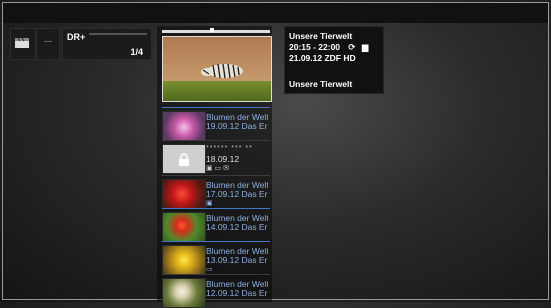 The width and height of the screenshot is (551, 308). Describe the element at coordinates (184, 126) in the screenshot. I see `pink-flower-thumbnail` at that location.